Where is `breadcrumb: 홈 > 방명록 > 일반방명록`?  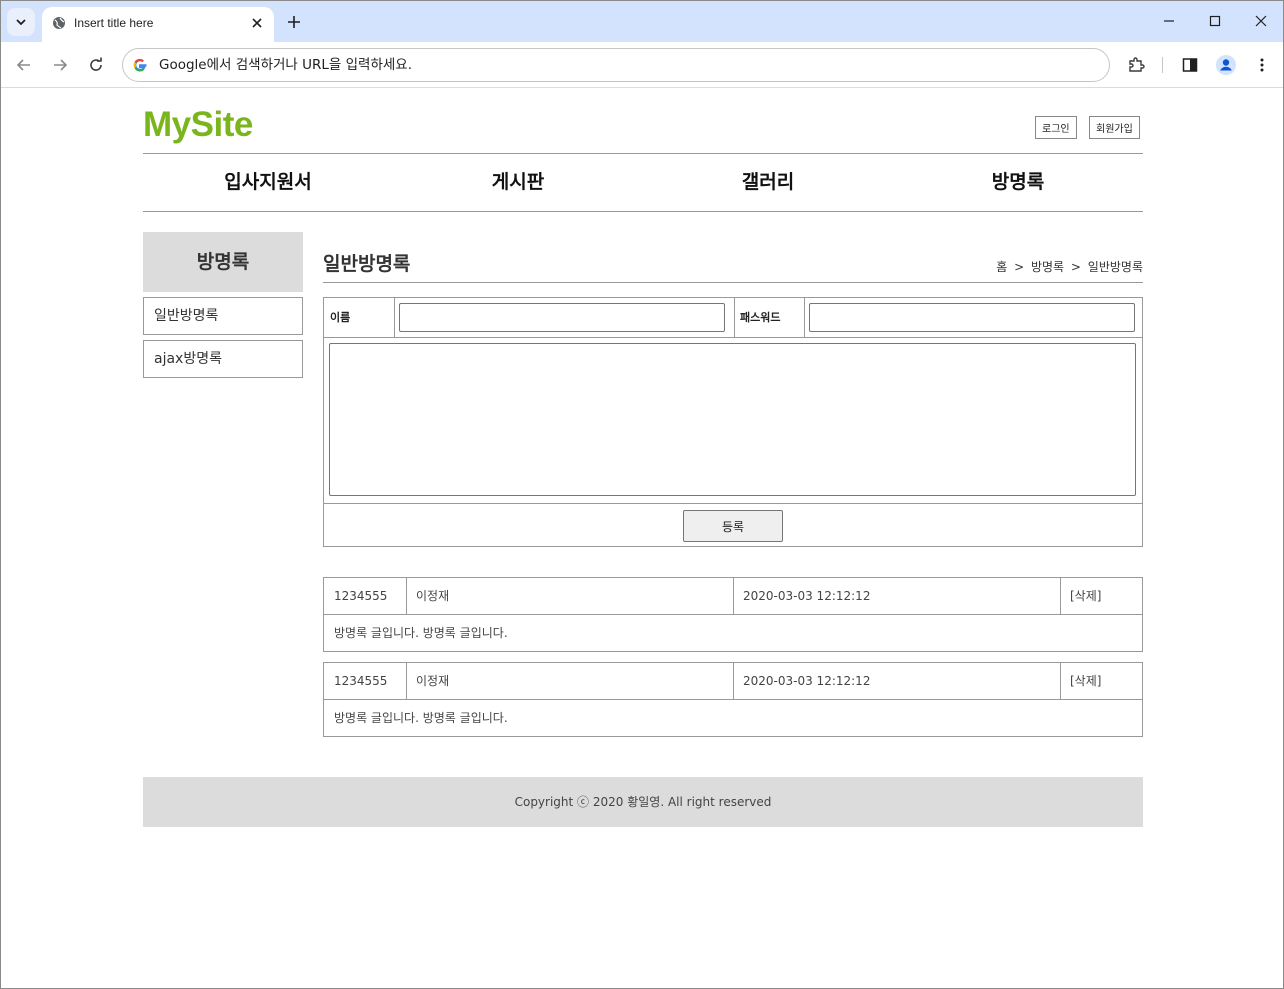
breadcrumb: 홈 > 방명록 > 일반방명록 is located at coordinates (1068, 266).